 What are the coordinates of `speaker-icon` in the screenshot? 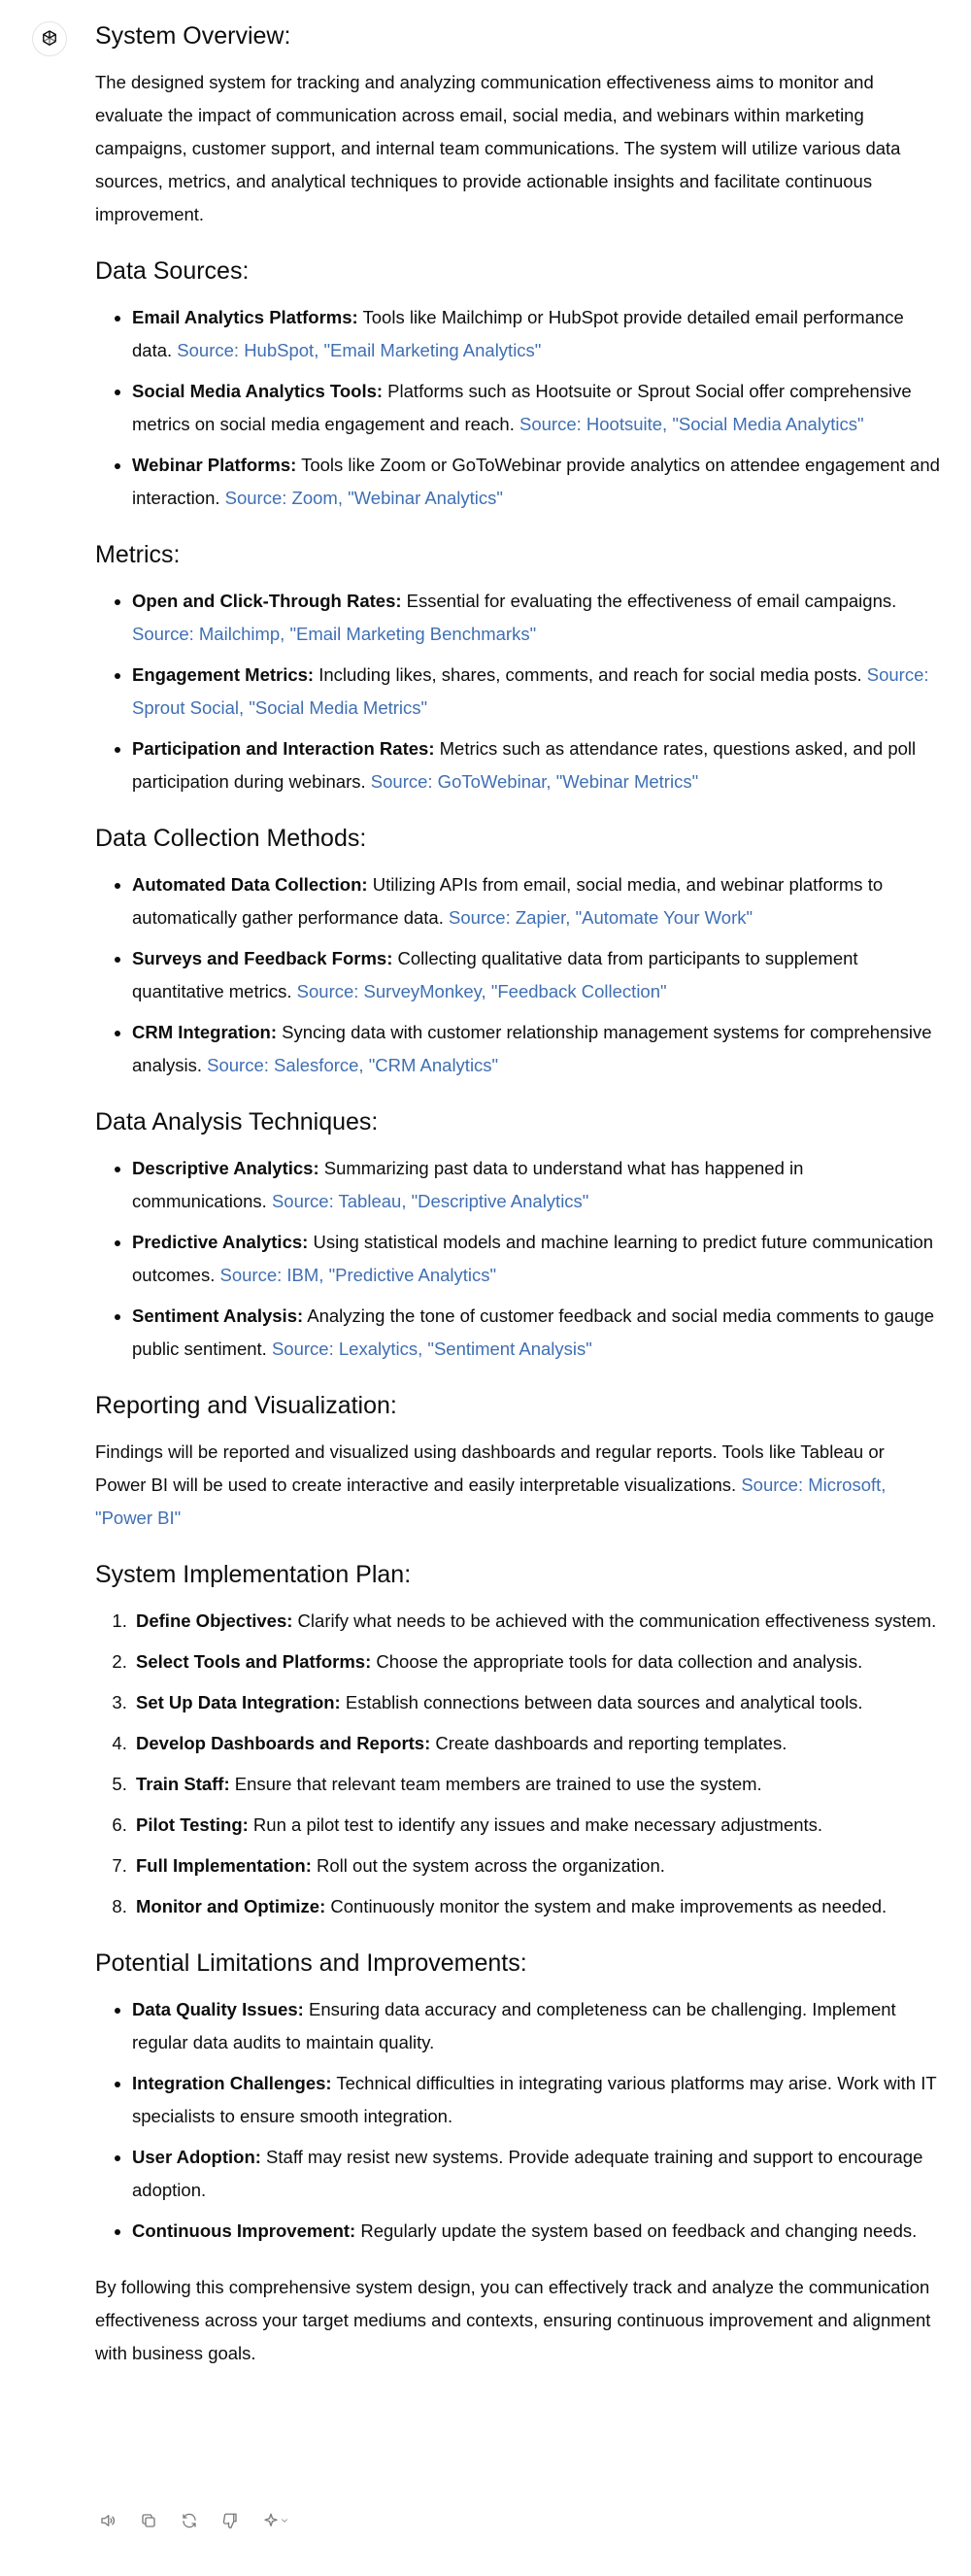 It's located at (108, 2520).